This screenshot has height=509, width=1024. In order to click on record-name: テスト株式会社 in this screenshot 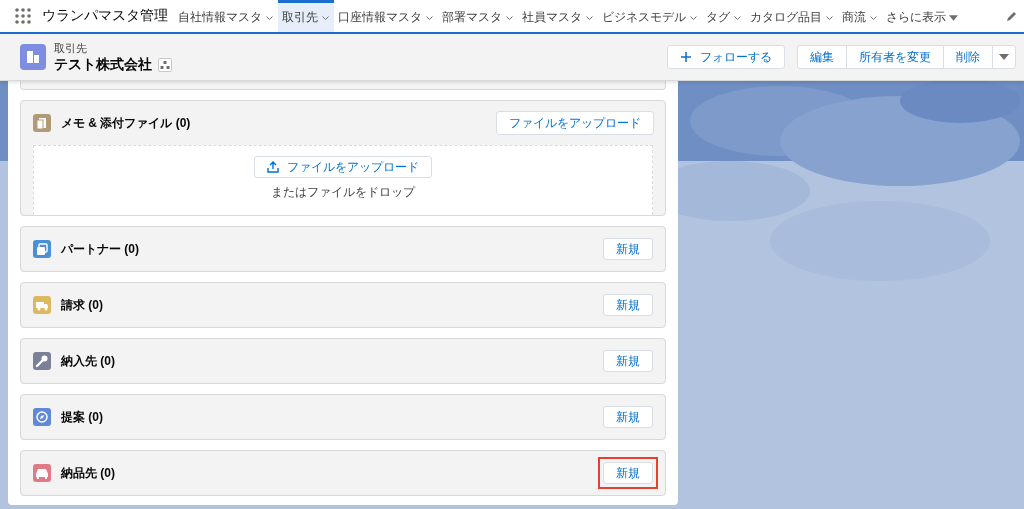, I will do `click(103, 64)`.